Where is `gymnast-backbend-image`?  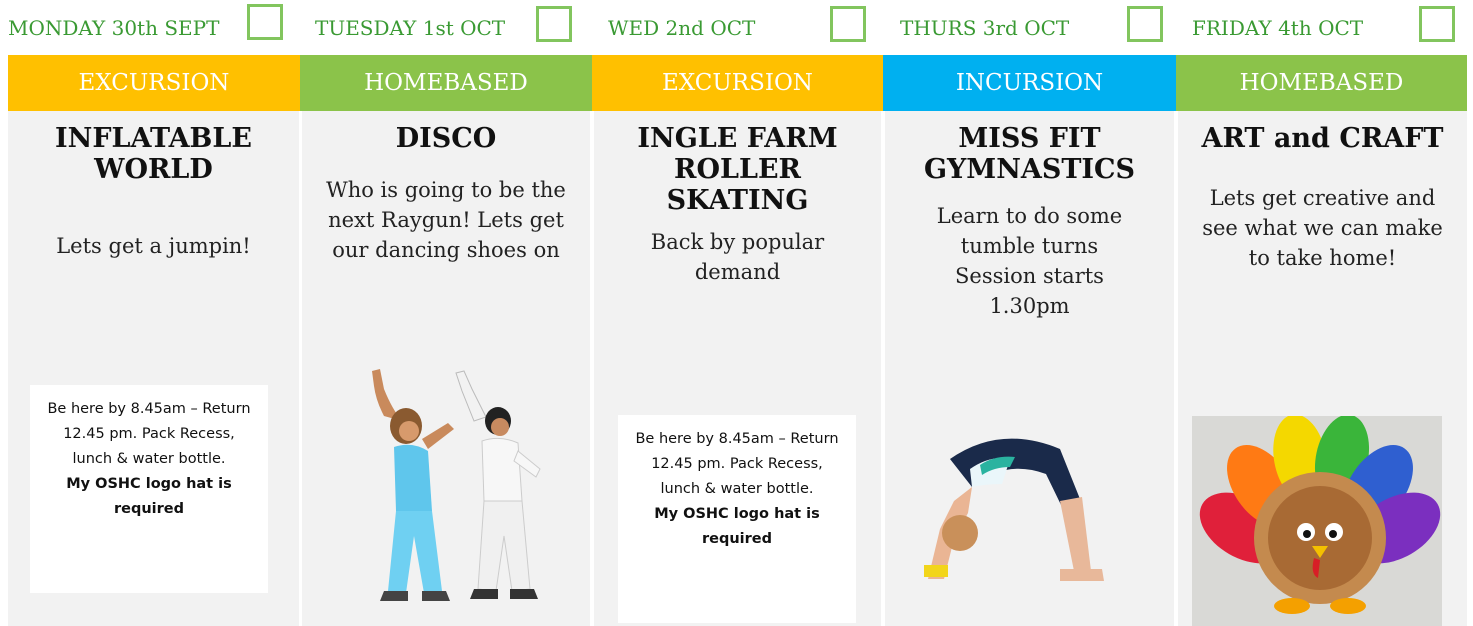 gymnast-backbend-image is located at coordinates (1014, 509).